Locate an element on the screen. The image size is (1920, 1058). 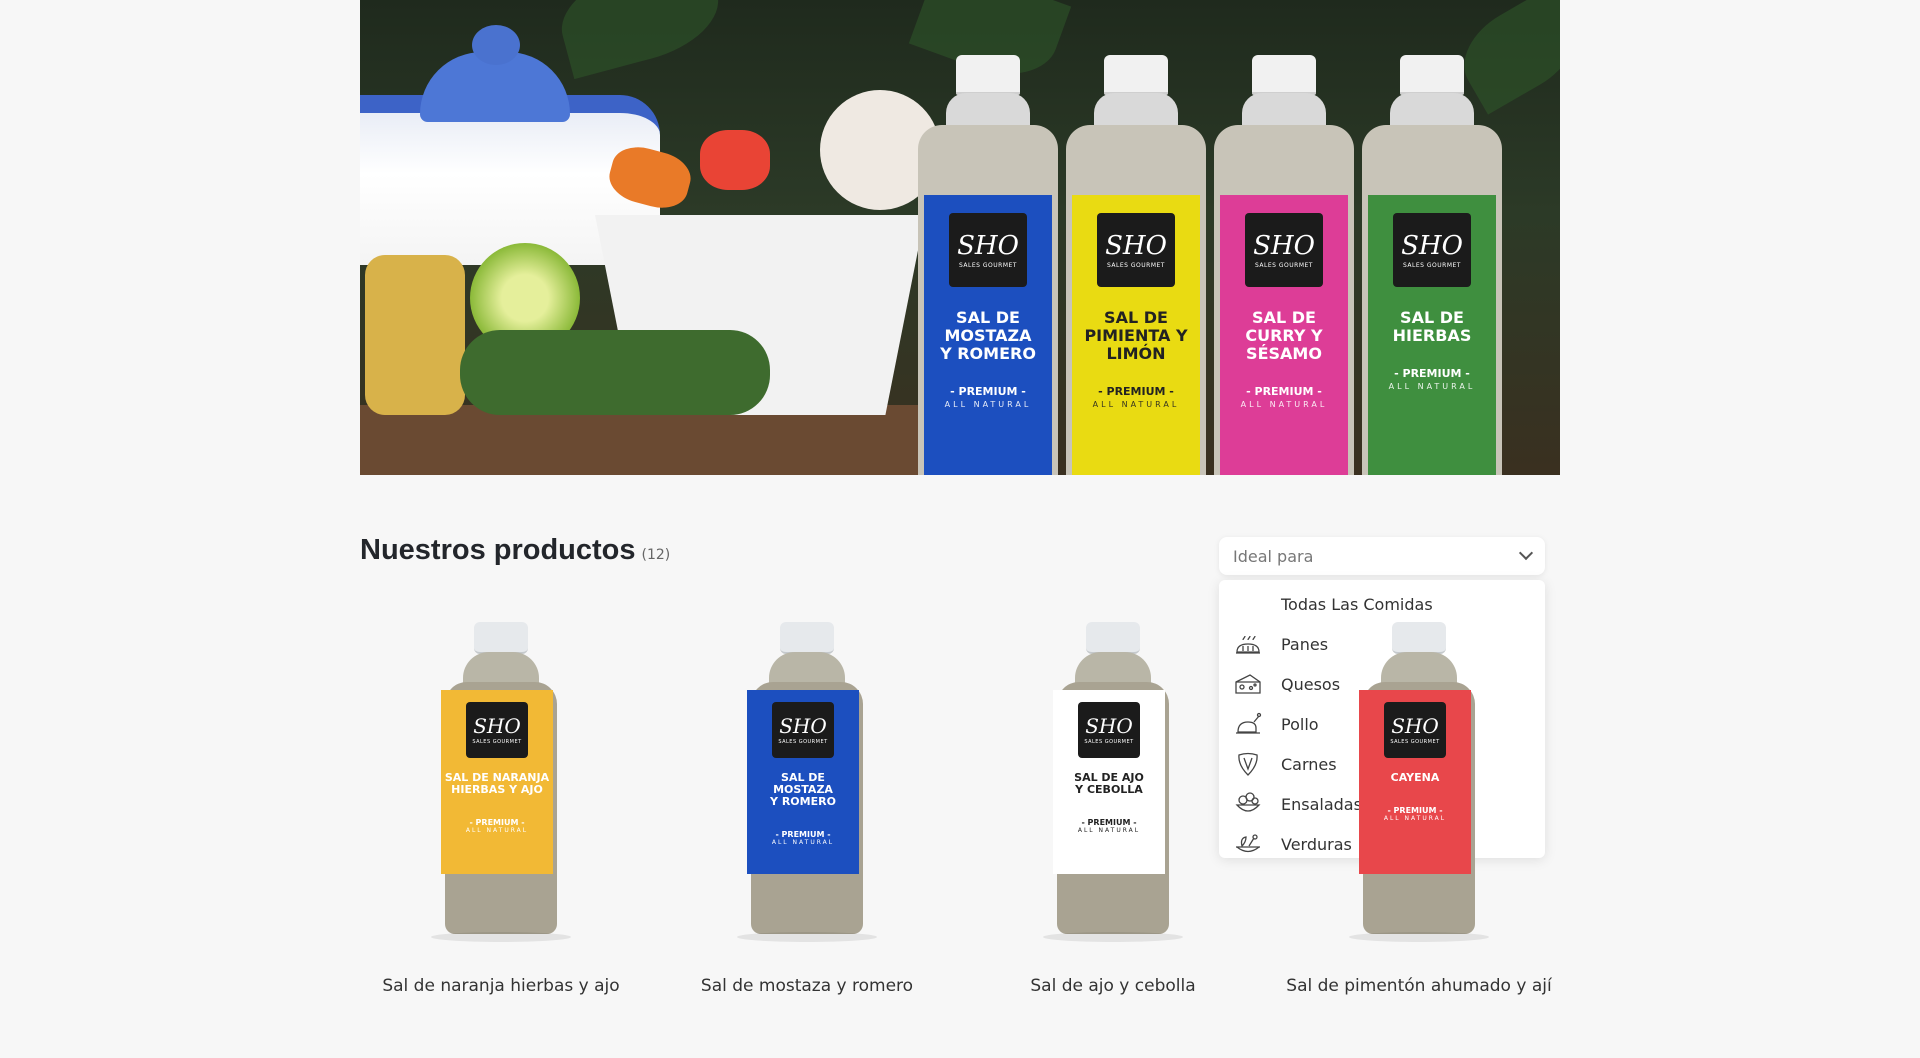
ideal-para-select: Ideal para is located at coordinates (1382, 556).